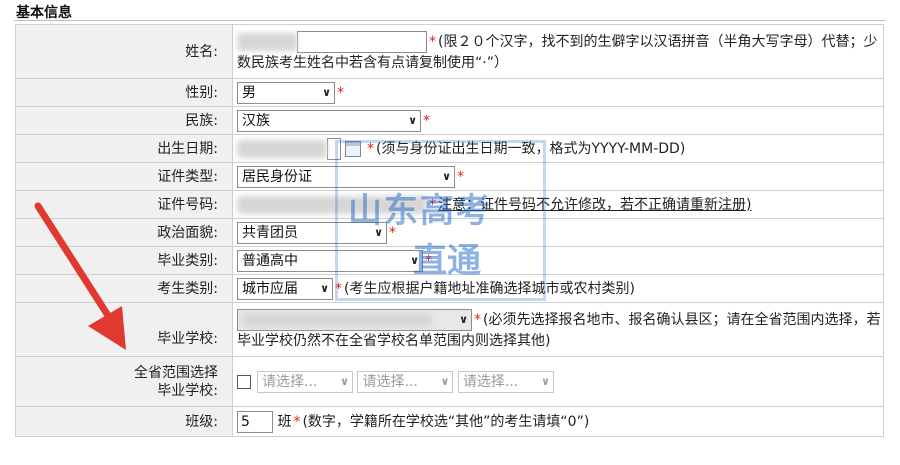 The width and height of the screenshot is (900, 465). What do you see at coordinates (249, 92) in the screenshot?
I see `gender-value: 男` at bounding box center [249, 92].